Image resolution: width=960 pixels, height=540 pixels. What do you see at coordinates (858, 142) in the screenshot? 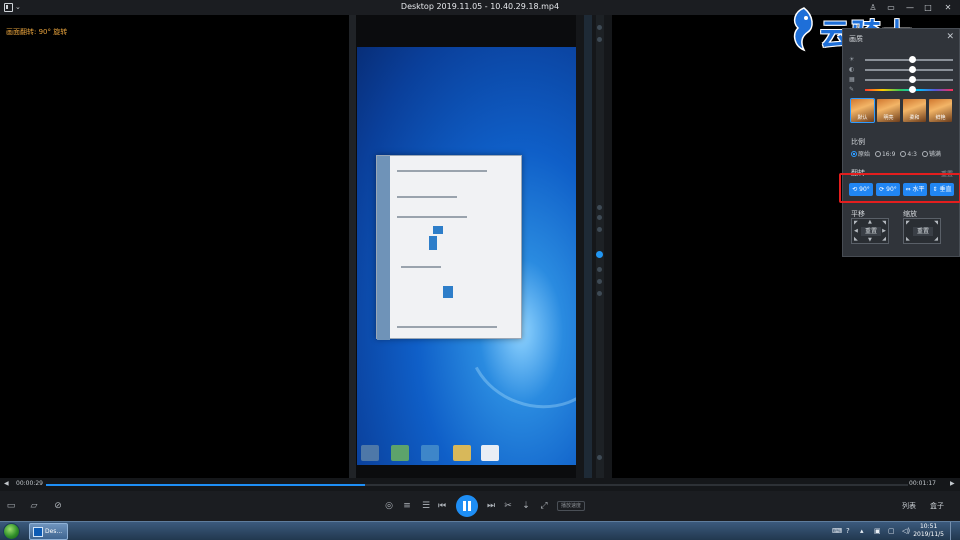
I see `ratio-heading: 比例` at bounding box center [858, 142].